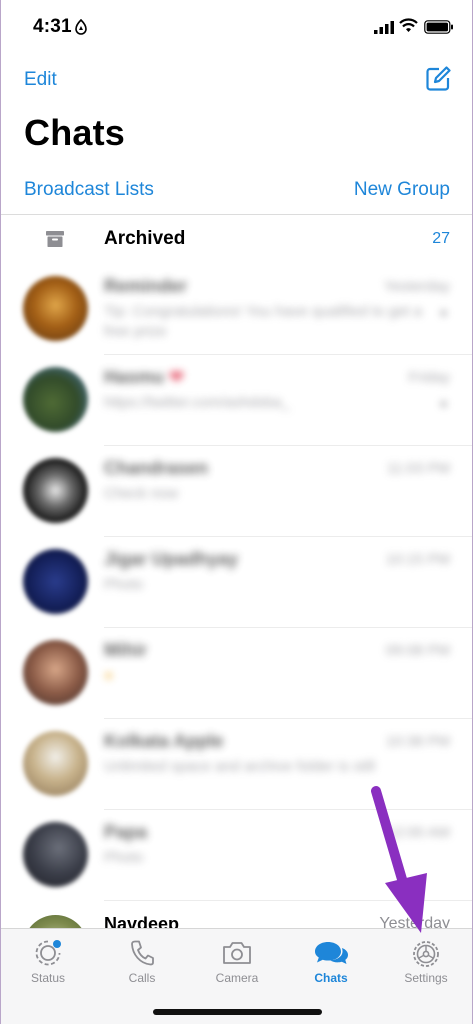  Describe the element at coordinates (441, 238) in the screenshot. I see `archived-count: 27` at that location.